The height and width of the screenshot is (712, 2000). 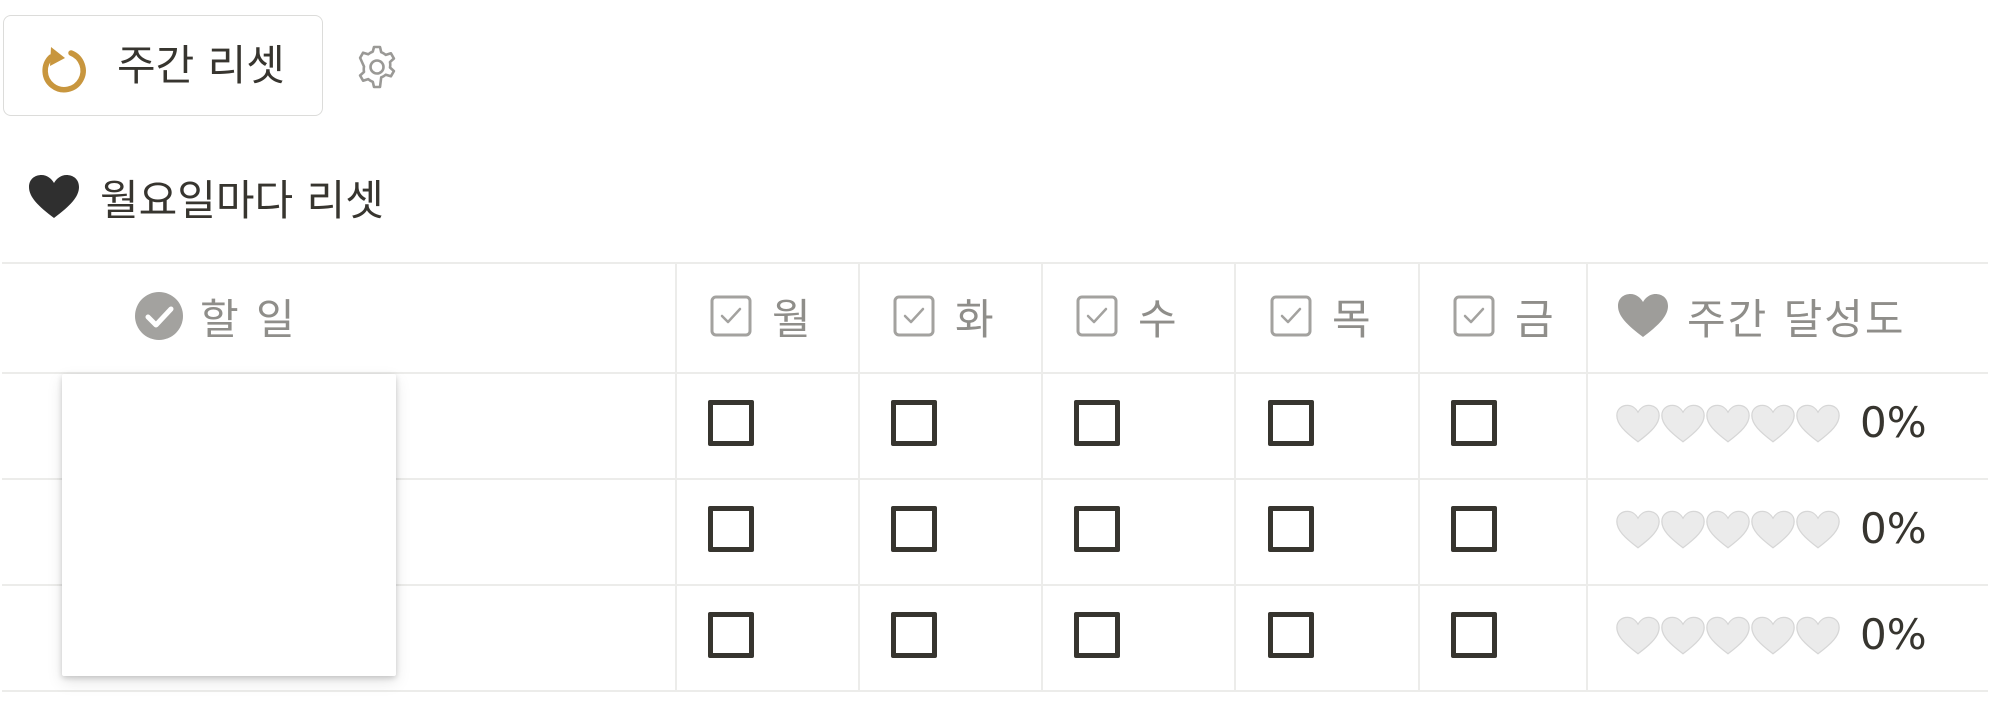 What do you see at coordinates (1127, 316) in the screenshot?
I see `column-header-wed: 수` at bounding box center [1127, 316].